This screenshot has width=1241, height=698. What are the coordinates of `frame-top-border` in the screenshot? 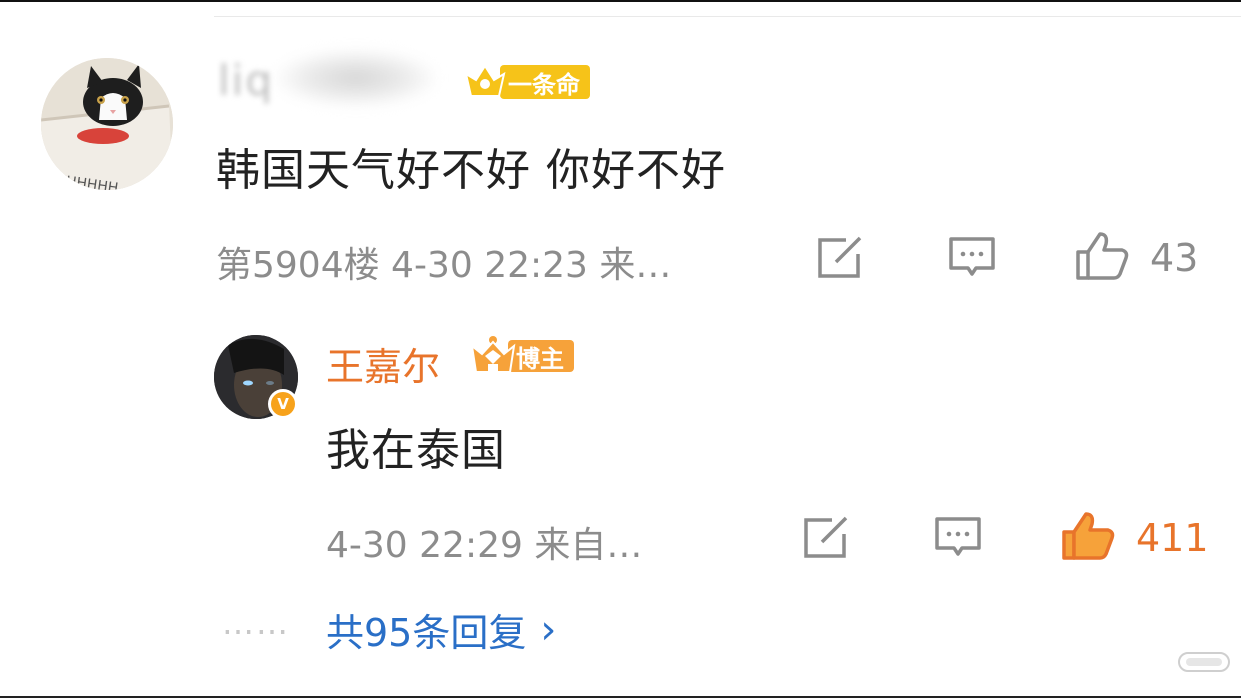 It's located at (620, 1).